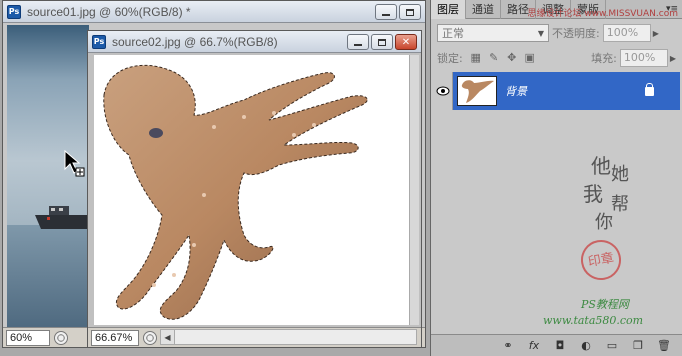 The width and height of the screenshot is (682, 356). What do you see at coordinates (649, 89) in the screenshot?
I see `lock-icon` at bounding box center [649, 89].